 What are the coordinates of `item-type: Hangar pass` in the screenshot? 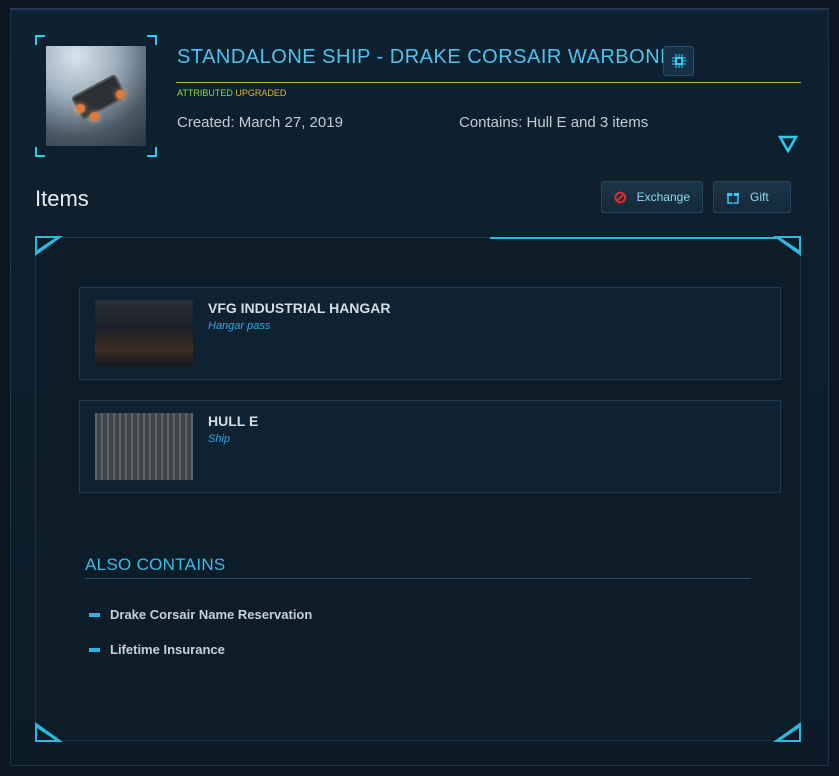 It's located at (239, 326).